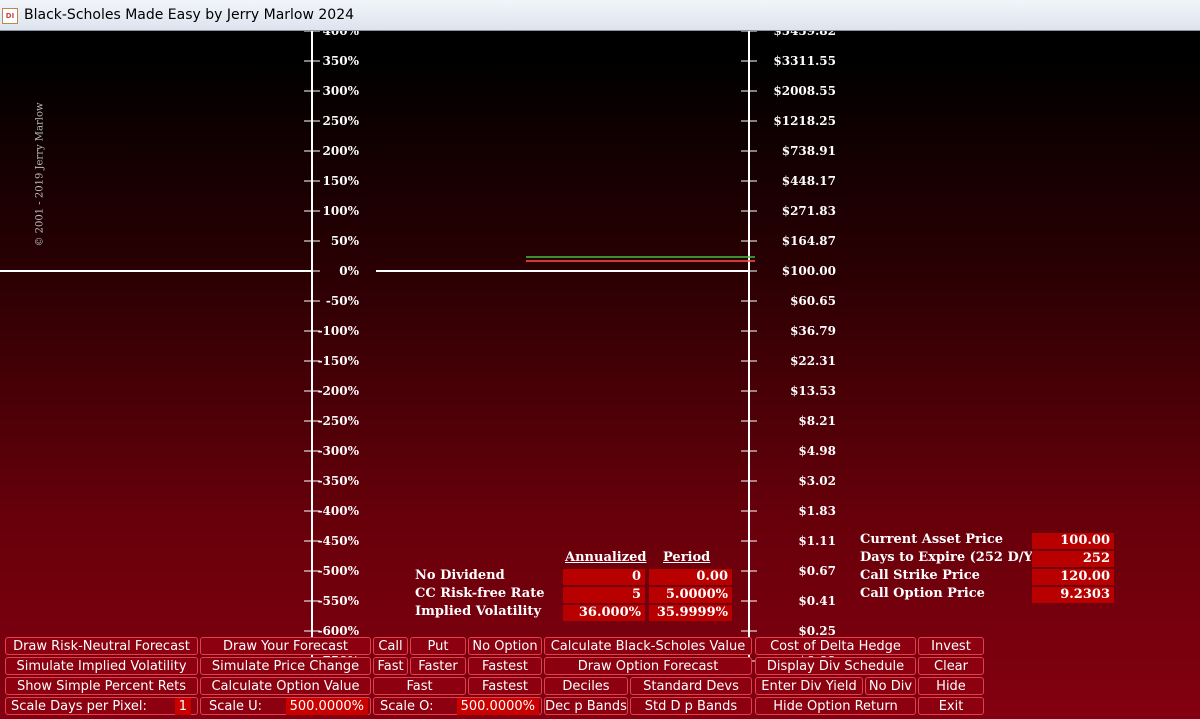  I want to click on right-tick-label: $1.11, so click(817, 541).